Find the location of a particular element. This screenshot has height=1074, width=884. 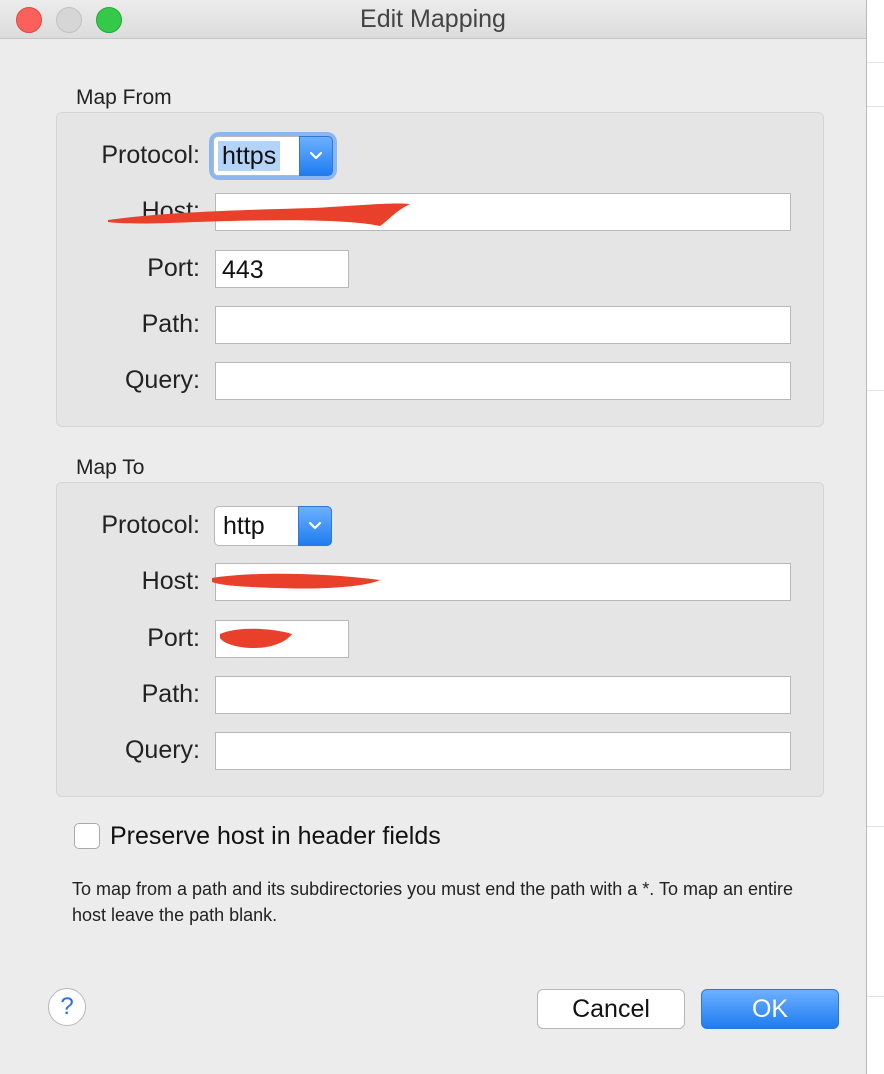

from-protocol-select: https is located at coordinates (273, 156).